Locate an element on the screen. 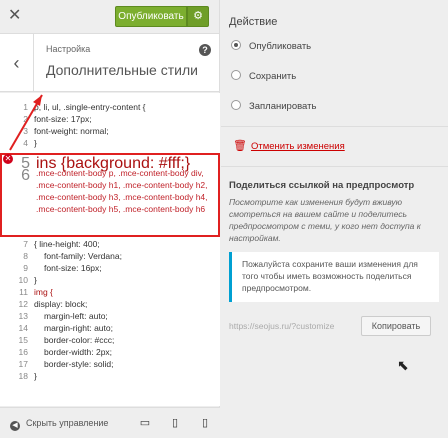 Image resolution: width=448 pixels, height=438 pixels. collapse-label: Скрыть управление is located at coordinates (67, 423).